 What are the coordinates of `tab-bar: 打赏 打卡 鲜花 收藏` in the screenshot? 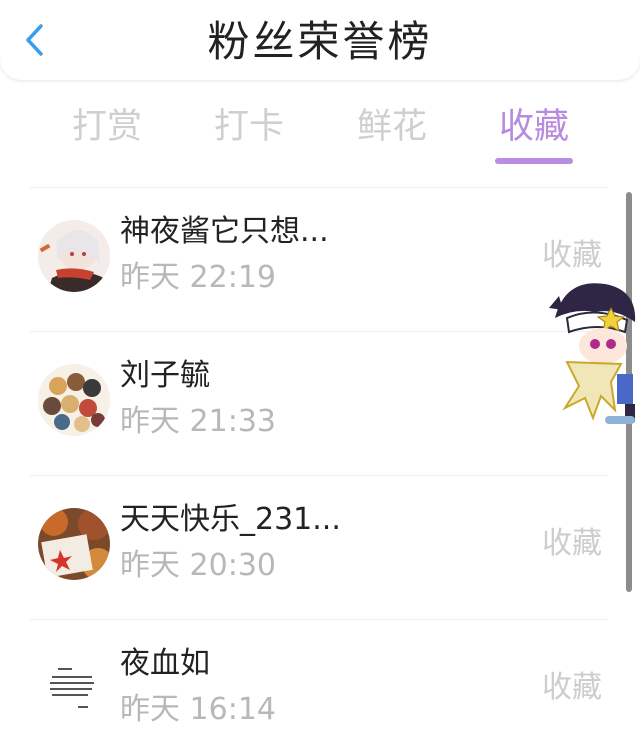 It's located at (320, 131).